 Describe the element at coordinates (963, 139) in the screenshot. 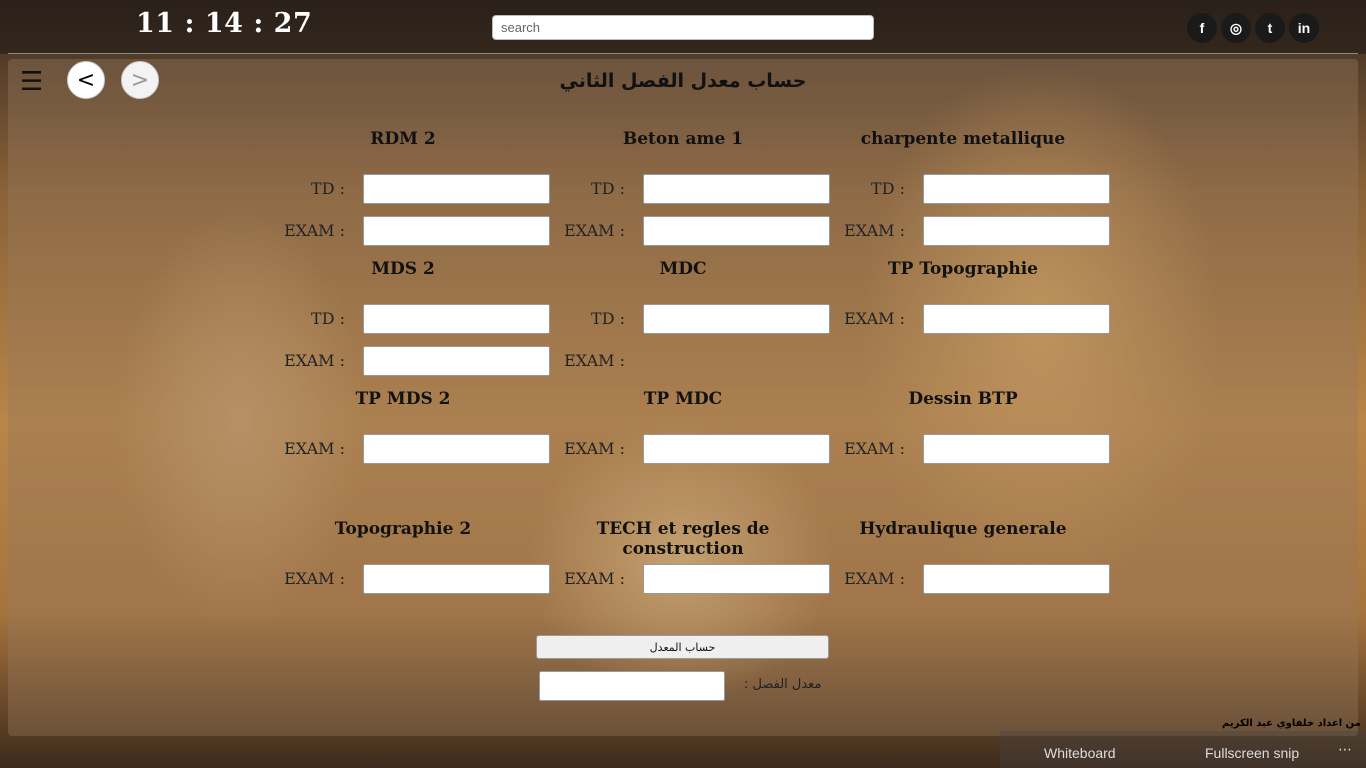

I see `subject-title: charpente metallique` at that location.